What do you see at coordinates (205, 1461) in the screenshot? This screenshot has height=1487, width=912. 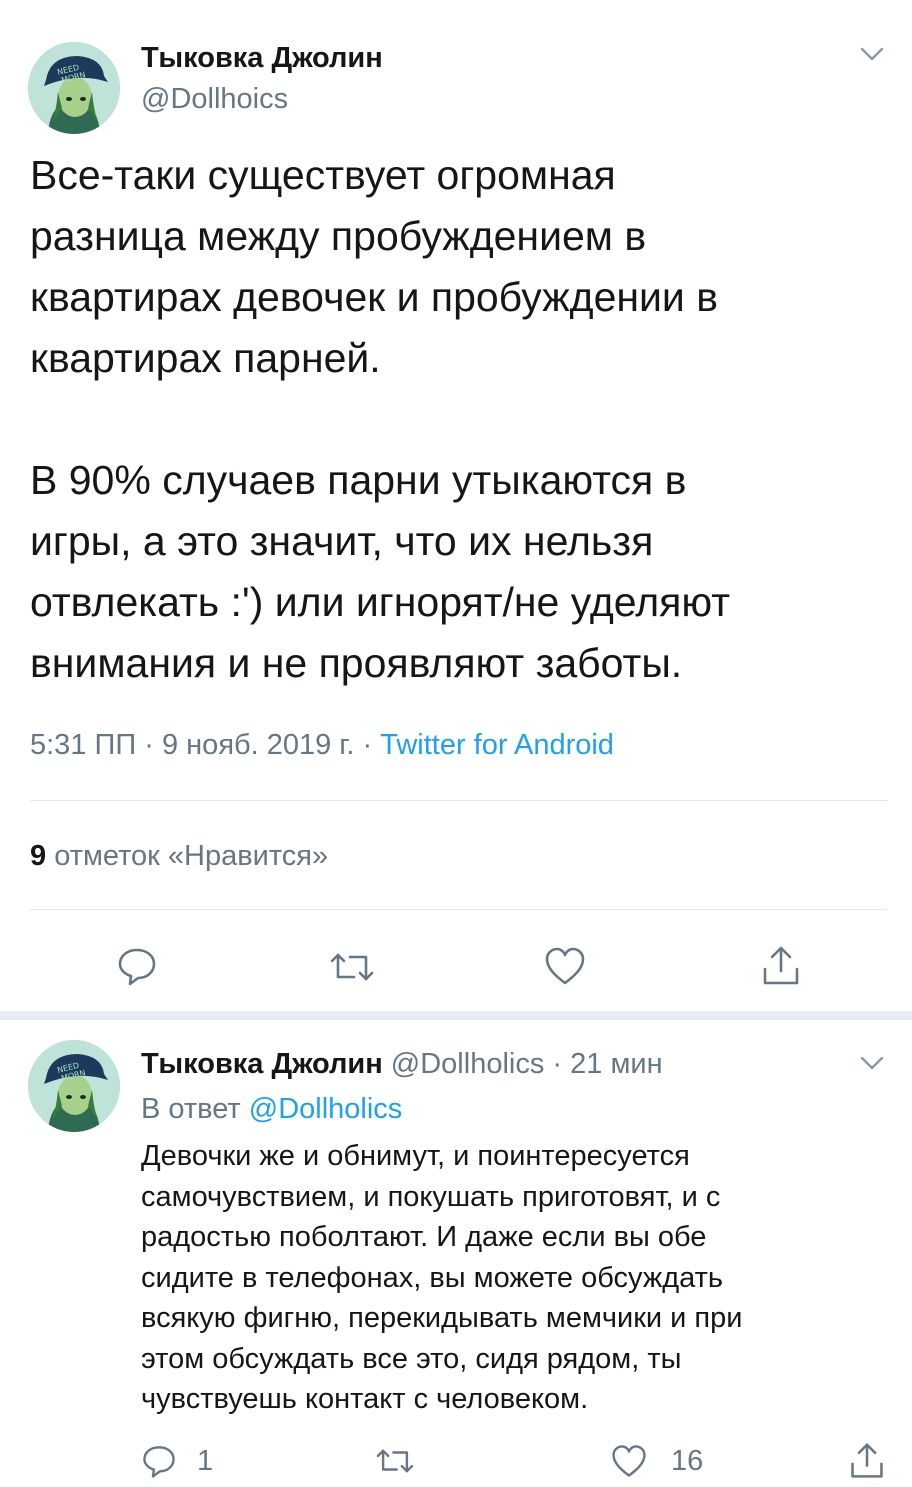 I see `reply-count: 1` at bounding box center [205, 1461].